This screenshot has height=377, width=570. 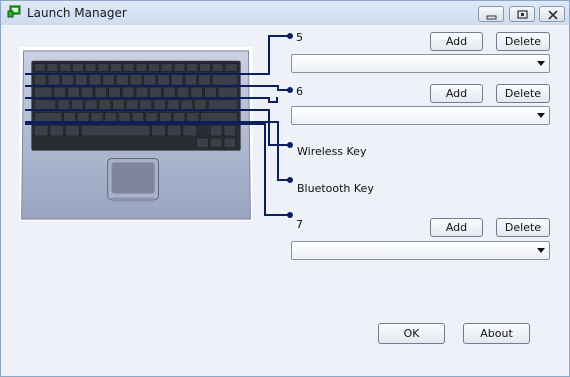 I want to click on close-button, so click(x=552, y=14).